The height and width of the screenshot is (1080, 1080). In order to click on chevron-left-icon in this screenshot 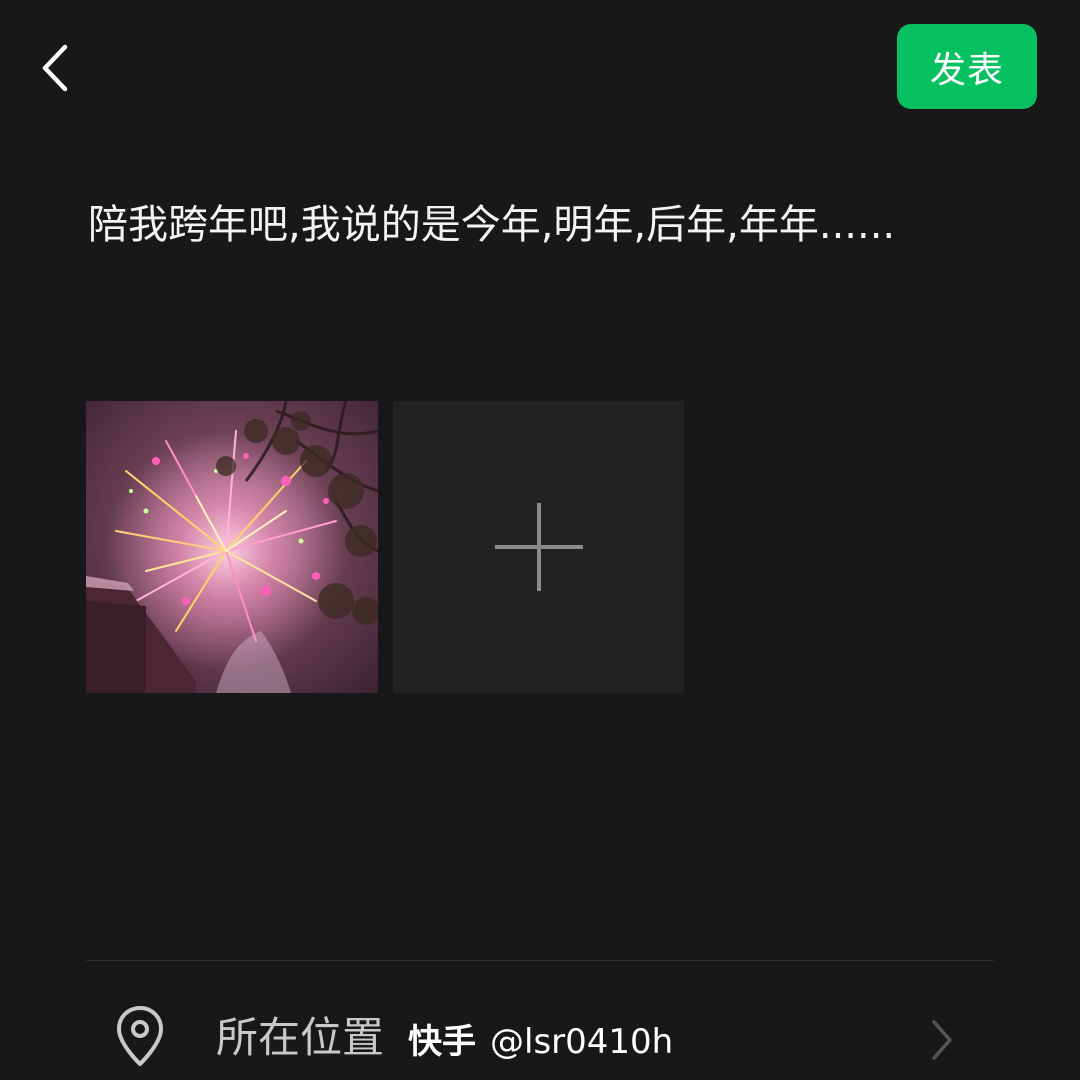, I will do `click(55, 68)`.